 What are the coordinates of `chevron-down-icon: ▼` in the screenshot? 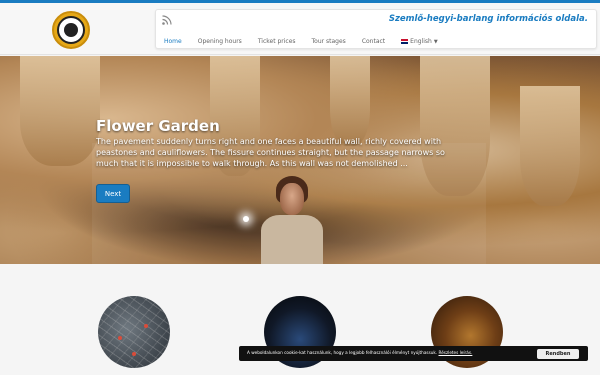 It's located at (435, 42).